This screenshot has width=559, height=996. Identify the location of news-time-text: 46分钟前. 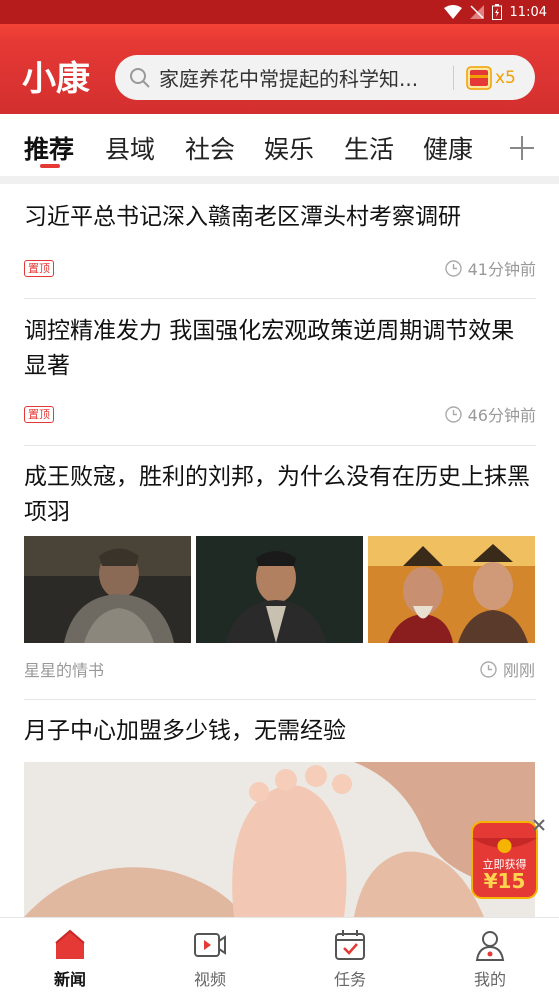
(501, 415).